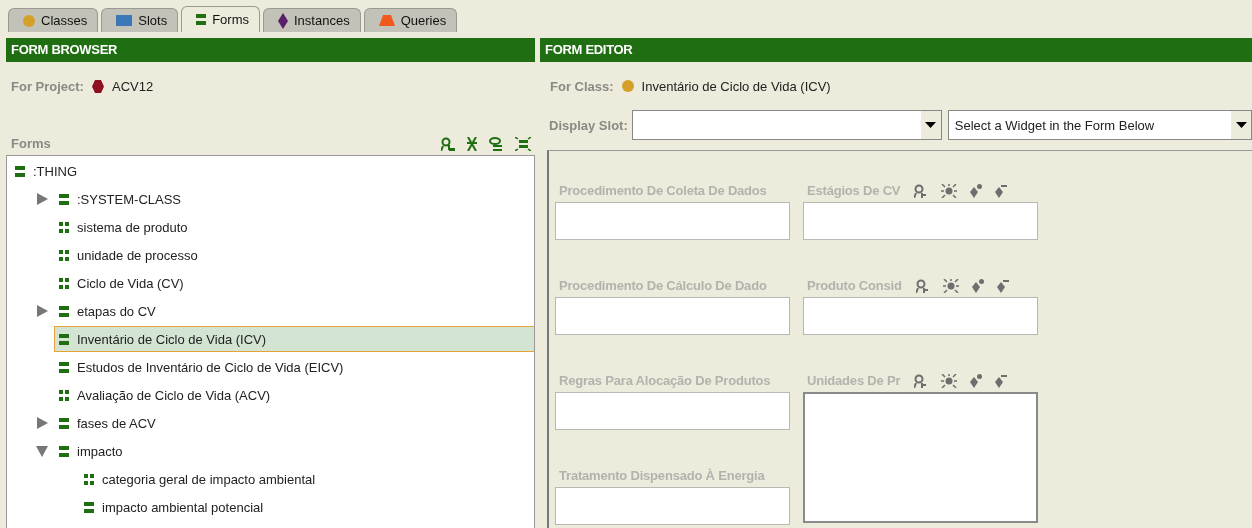 Image resolution: width=1252 pixels, height=528 pixels. What do you see at coordinates (386, 20) in the screenshot?
I see `trapezoid-icon` at bounding box center [386, 20].